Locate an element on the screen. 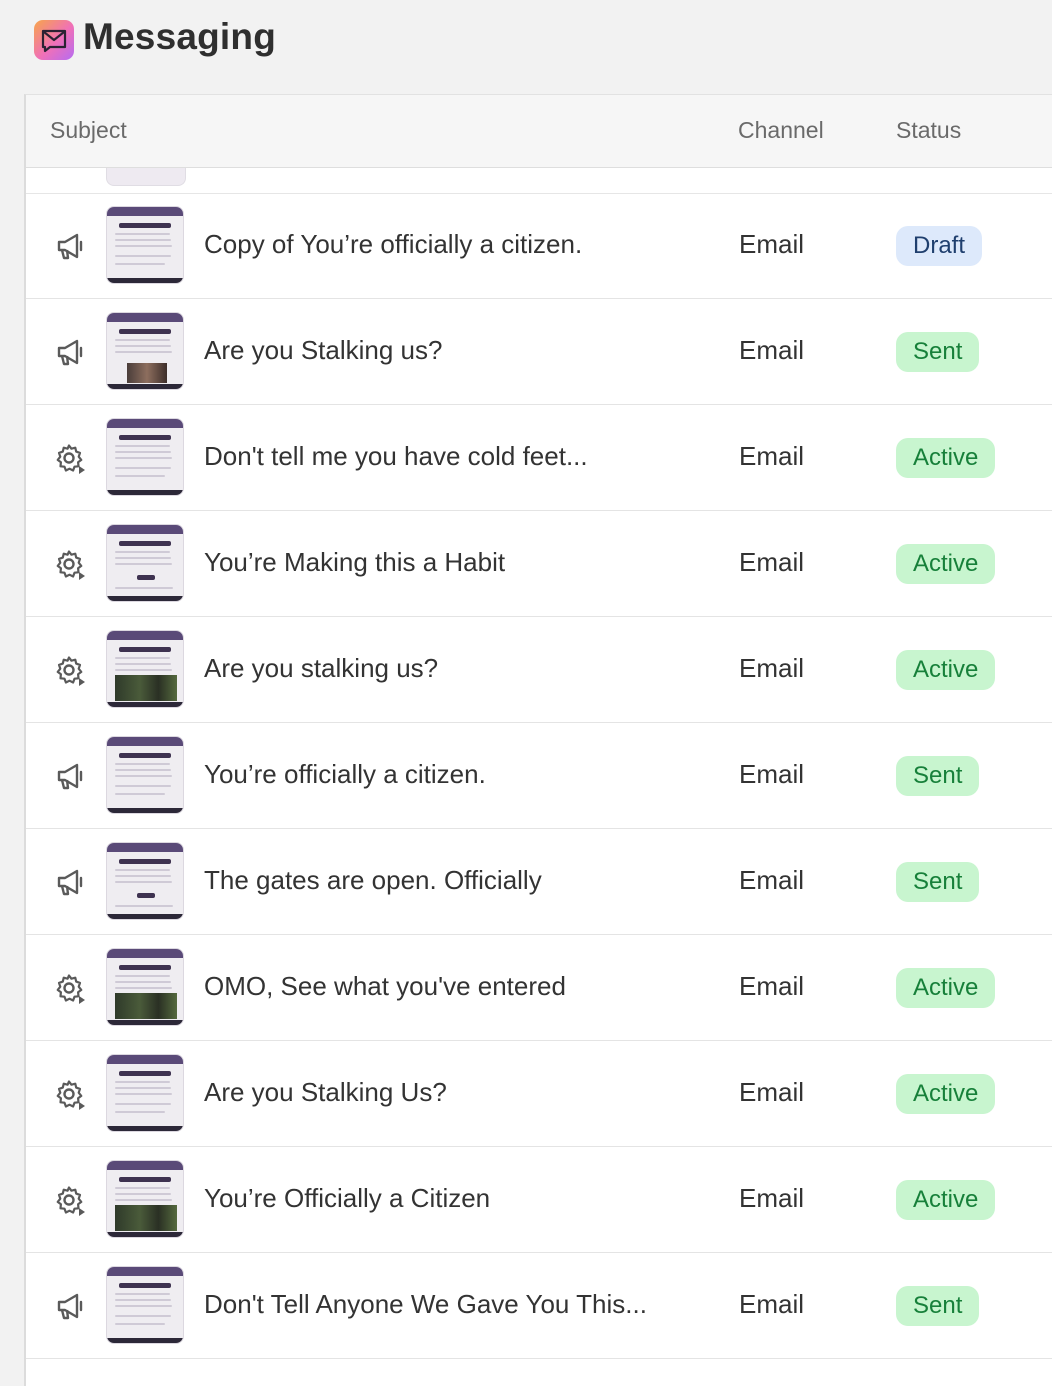 The image size is (1052, 1386). table-row: The gates are open. Officially Email Sent is located at coordinates (539, 882).